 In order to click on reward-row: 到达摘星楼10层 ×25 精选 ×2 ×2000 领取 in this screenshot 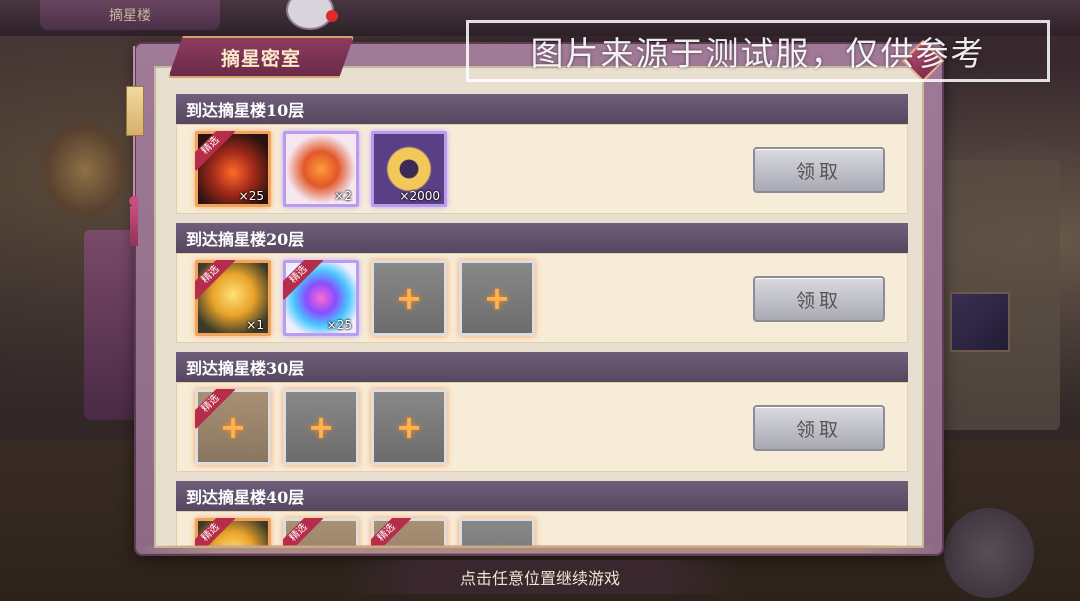, I will do `click(542, 155)`.